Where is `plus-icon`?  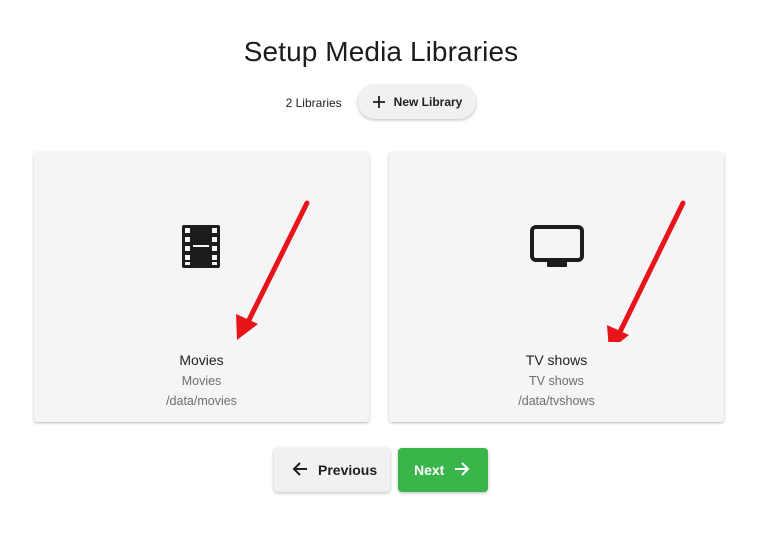 plus-icon is located at coordinates (379, 102).